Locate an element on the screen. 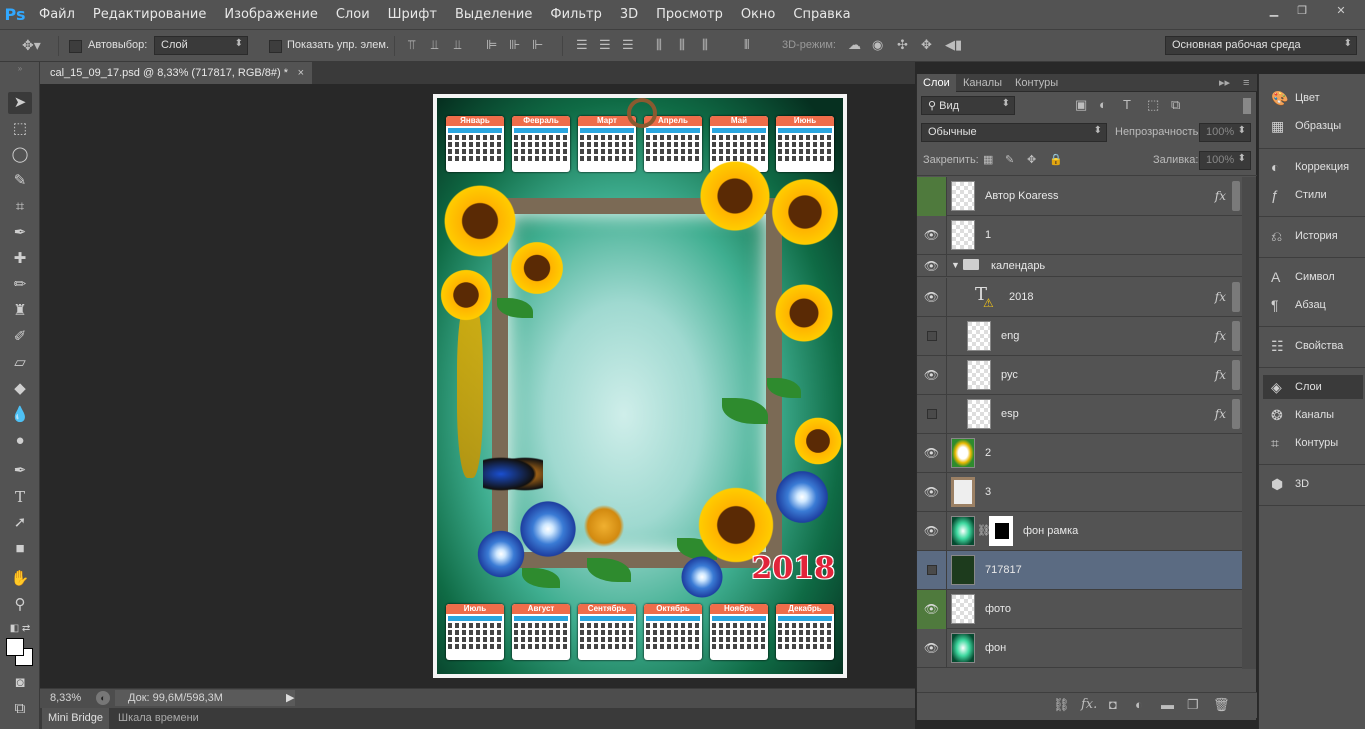 This screenshot has width=1365, height=729. filter-pixel-icon: ▣ is located at coordinates (1081, 105).